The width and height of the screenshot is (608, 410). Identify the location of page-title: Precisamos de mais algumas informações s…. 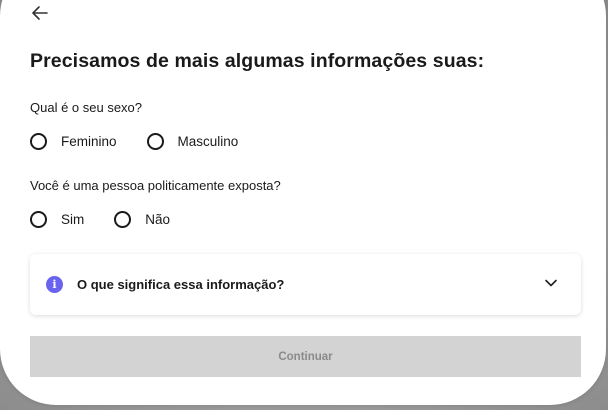
(257, 61).